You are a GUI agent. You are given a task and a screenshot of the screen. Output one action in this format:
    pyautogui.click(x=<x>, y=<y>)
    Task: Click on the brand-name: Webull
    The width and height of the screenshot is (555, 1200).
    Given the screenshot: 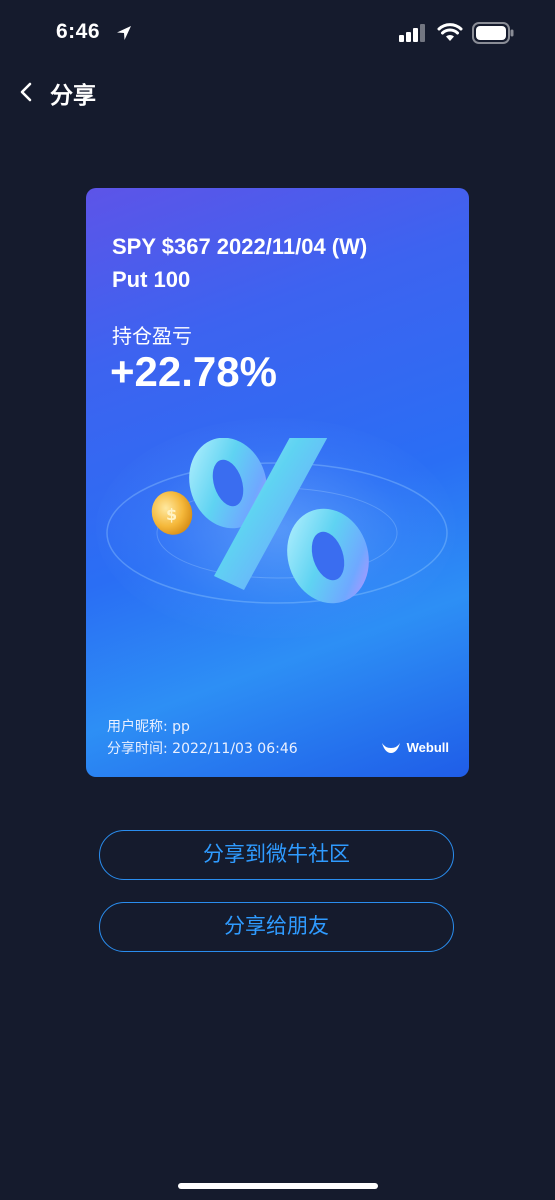 What is the action you would take?
    pyautogui.click(x=427, y=747)
    